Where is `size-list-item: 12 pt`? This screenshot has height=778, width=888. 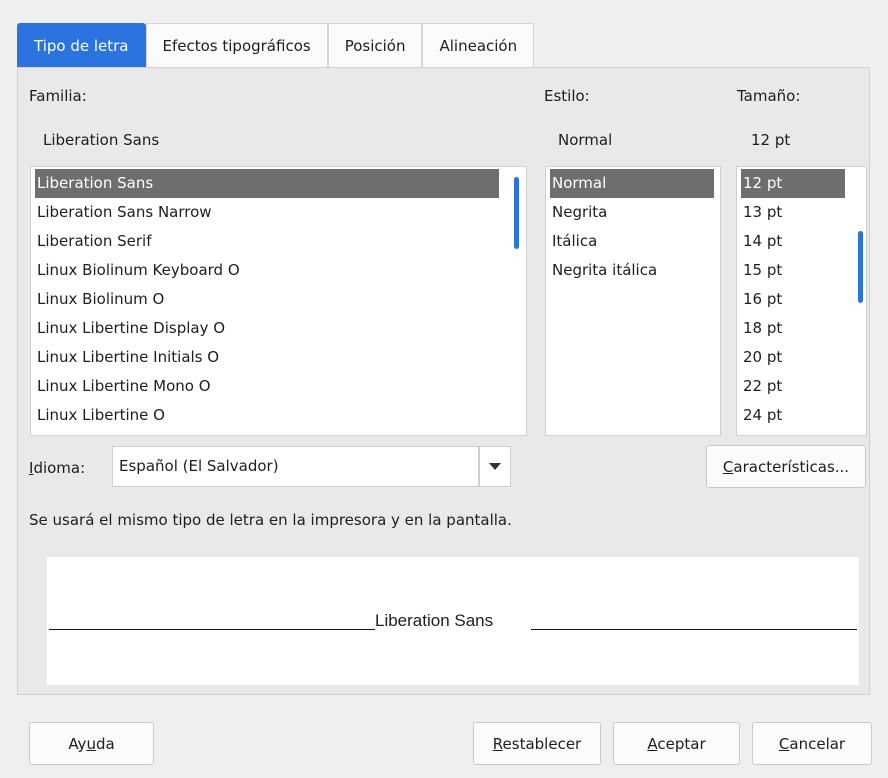 size-list-item: 12 pt is located at coordinates (793, 183).